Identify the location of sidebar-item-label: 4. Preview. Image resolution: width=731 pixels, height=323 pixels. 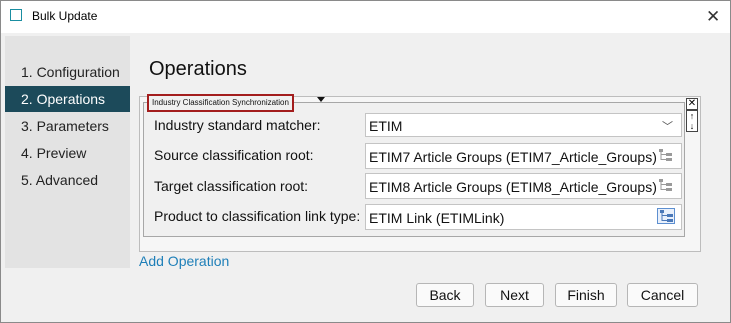
(54, 153).